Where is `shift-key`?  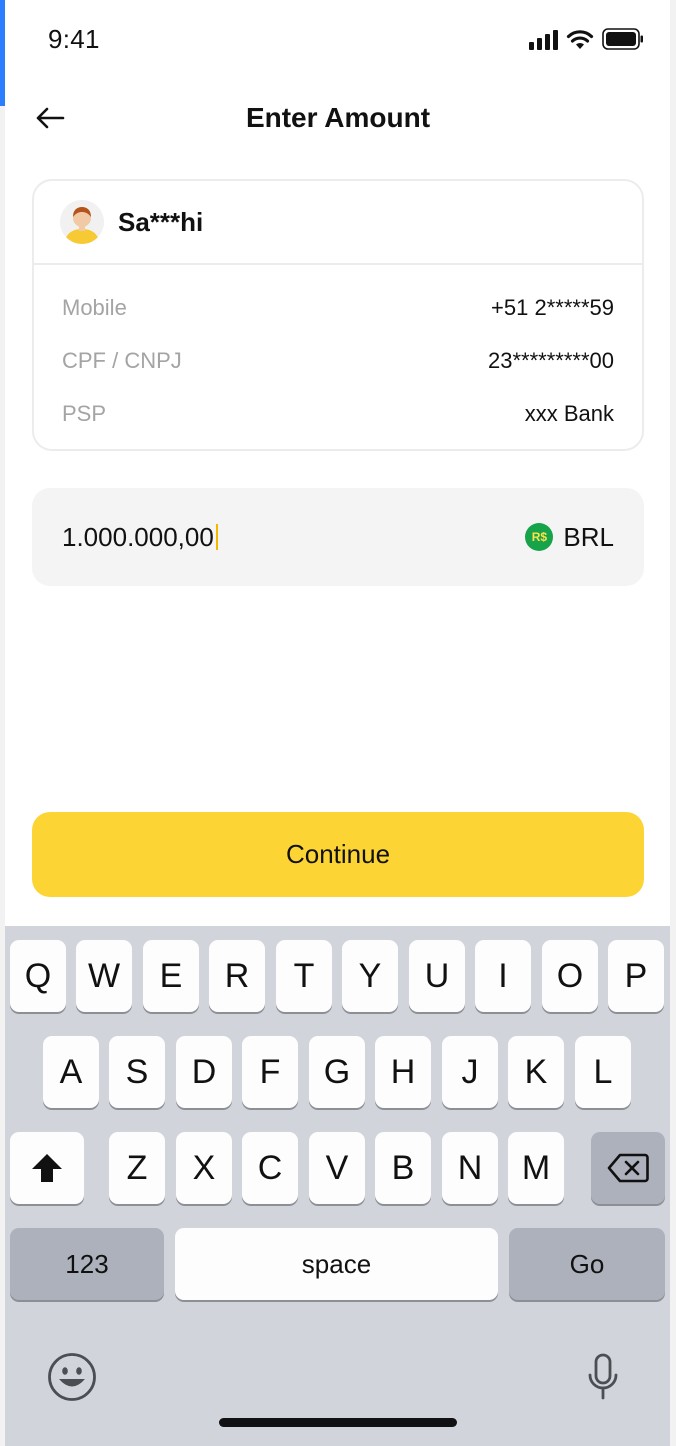 shift-key is located at coordinates (47, 1168).